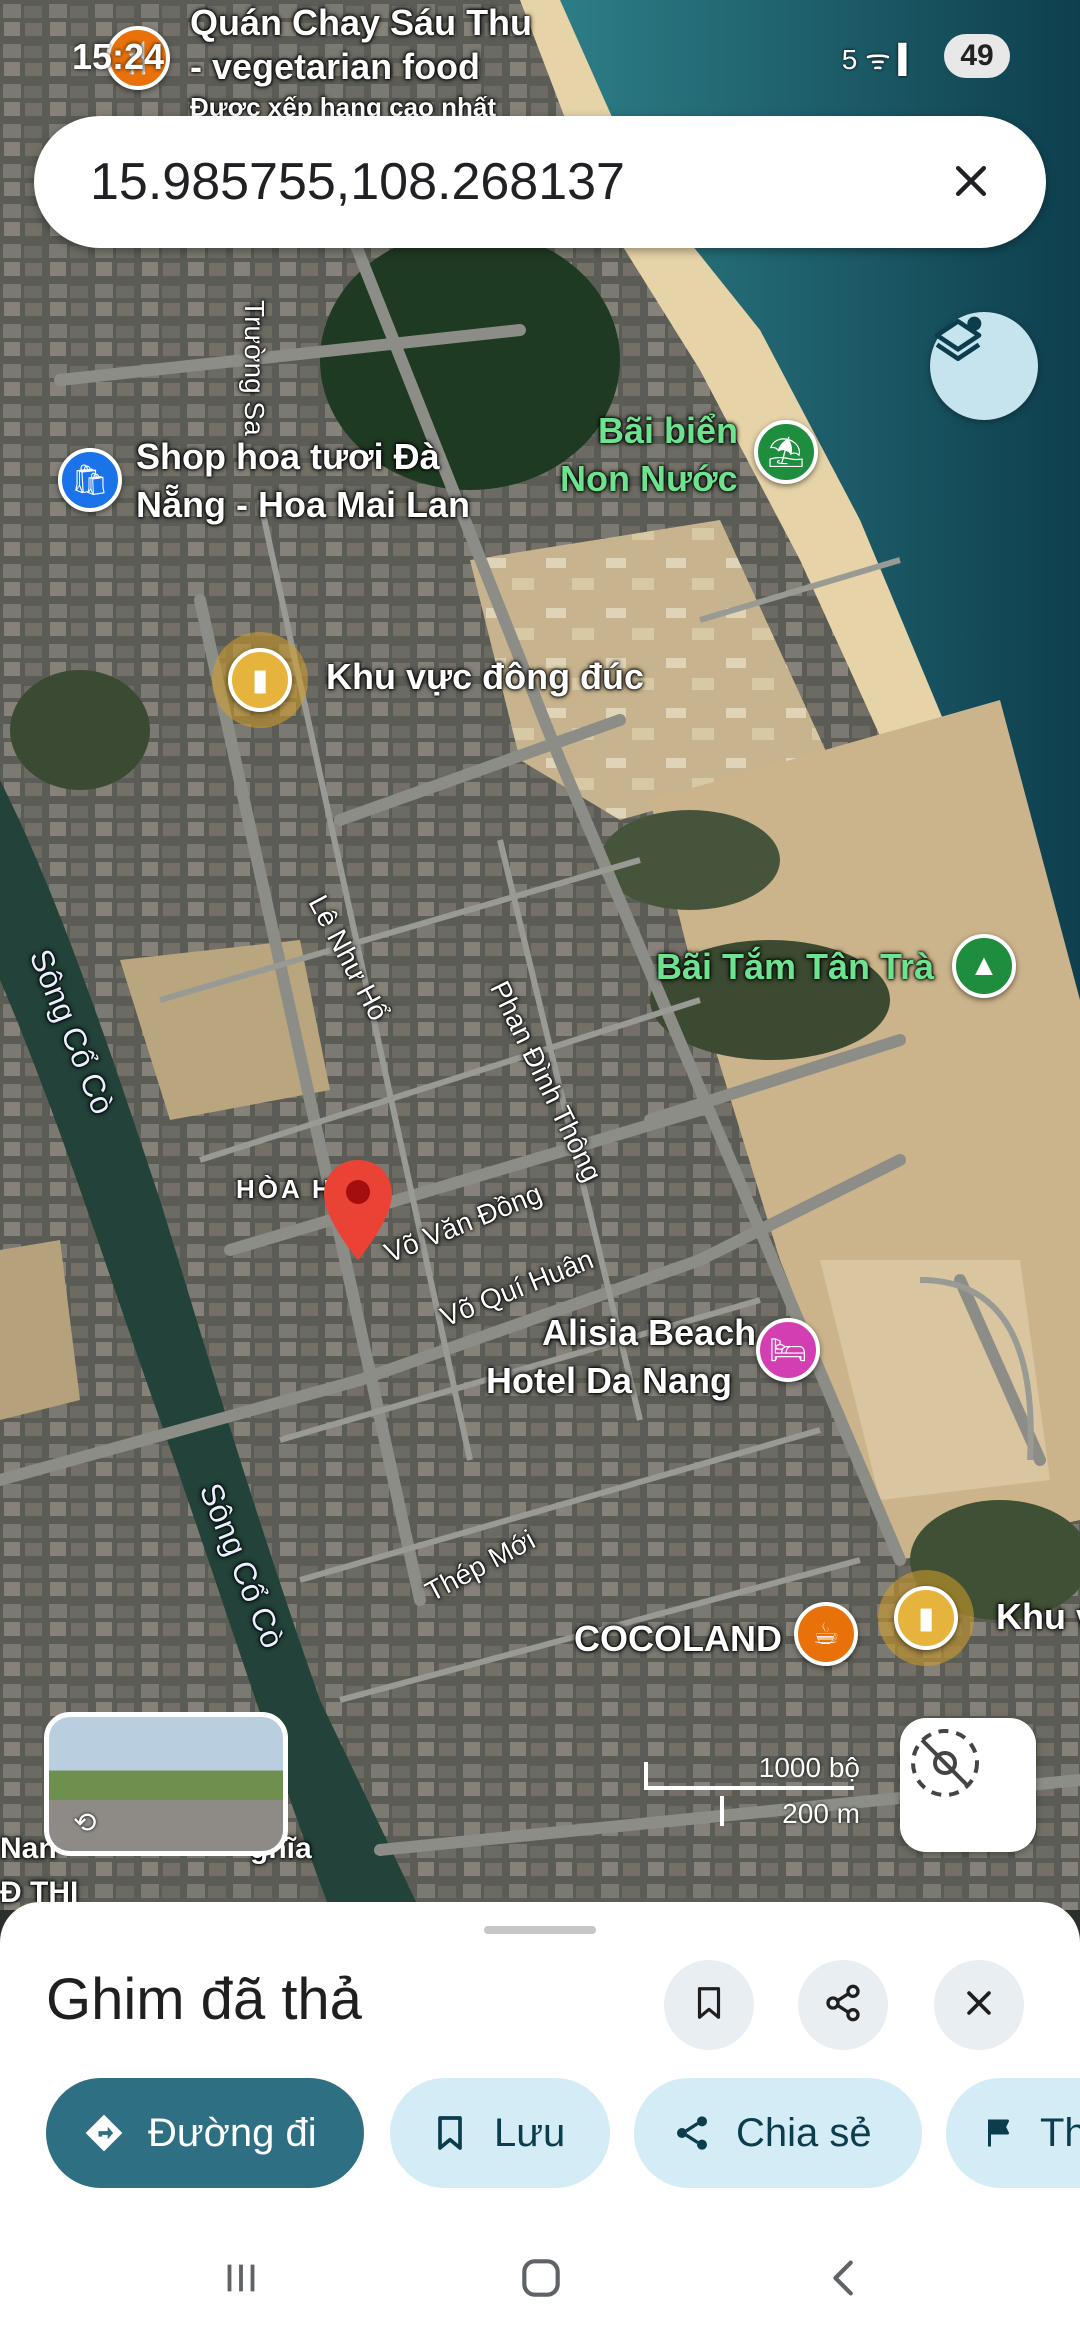  I want to click on area-label-hoa-hai: HÒA H, so click(285, 1189).